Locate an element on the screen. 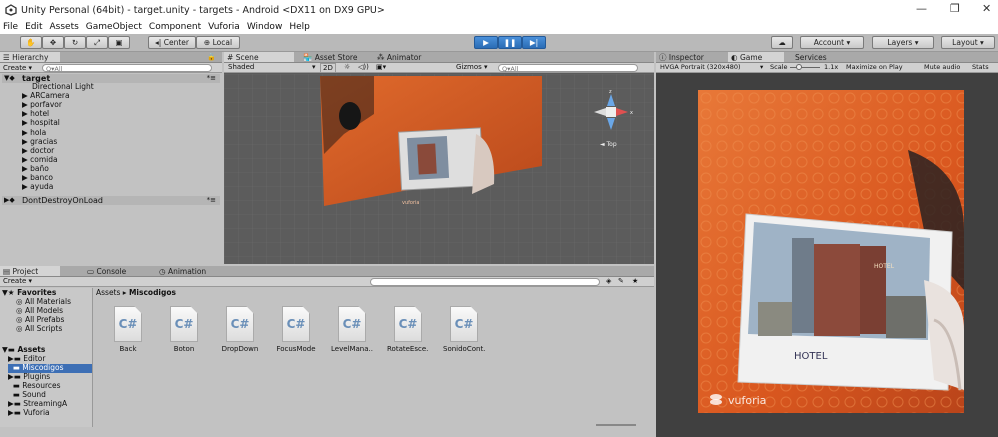 The image size is (998, 437). maximize-button: ❐ is located at coordinates (955, 8).